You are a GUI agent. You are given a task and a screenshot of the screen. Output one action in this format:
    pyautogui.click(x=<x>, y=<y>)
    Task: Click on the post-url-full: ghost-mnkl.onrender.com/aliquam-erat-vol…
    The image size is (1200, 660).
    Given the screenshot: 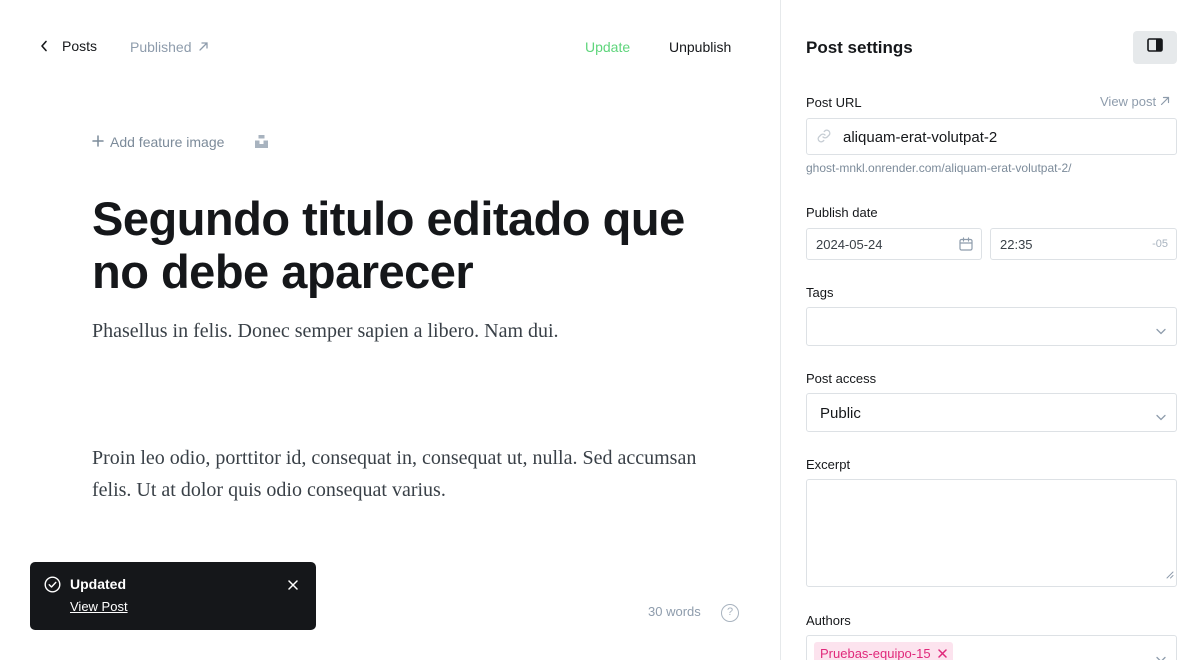 What is the action you would take?
    pyautogui.click(x=939, y=168)
    